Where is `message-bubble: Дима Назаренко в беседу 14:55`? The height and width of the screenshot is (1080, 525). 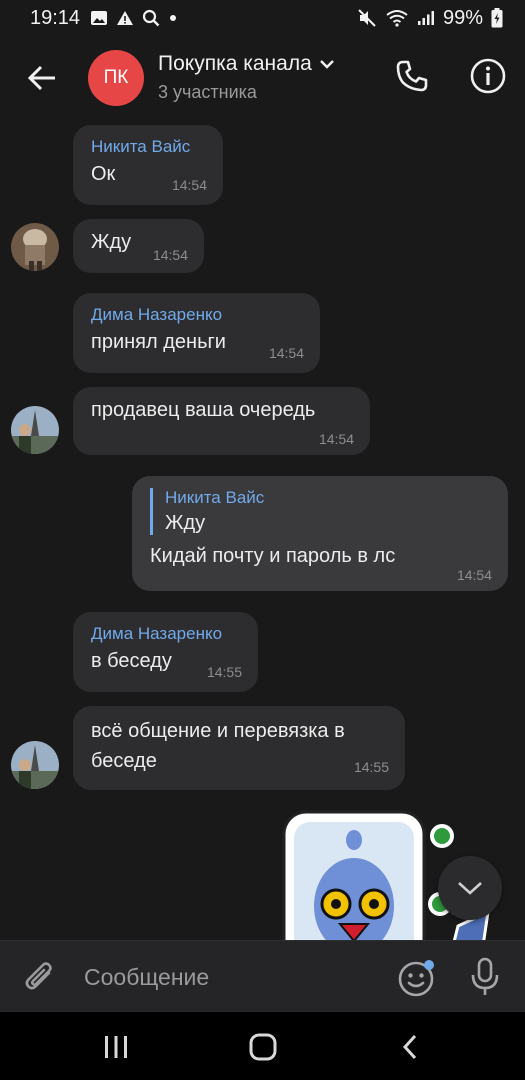 message-bubble: Дима Назаренко в беседу 14:55 is located at coordinates (165, 652).